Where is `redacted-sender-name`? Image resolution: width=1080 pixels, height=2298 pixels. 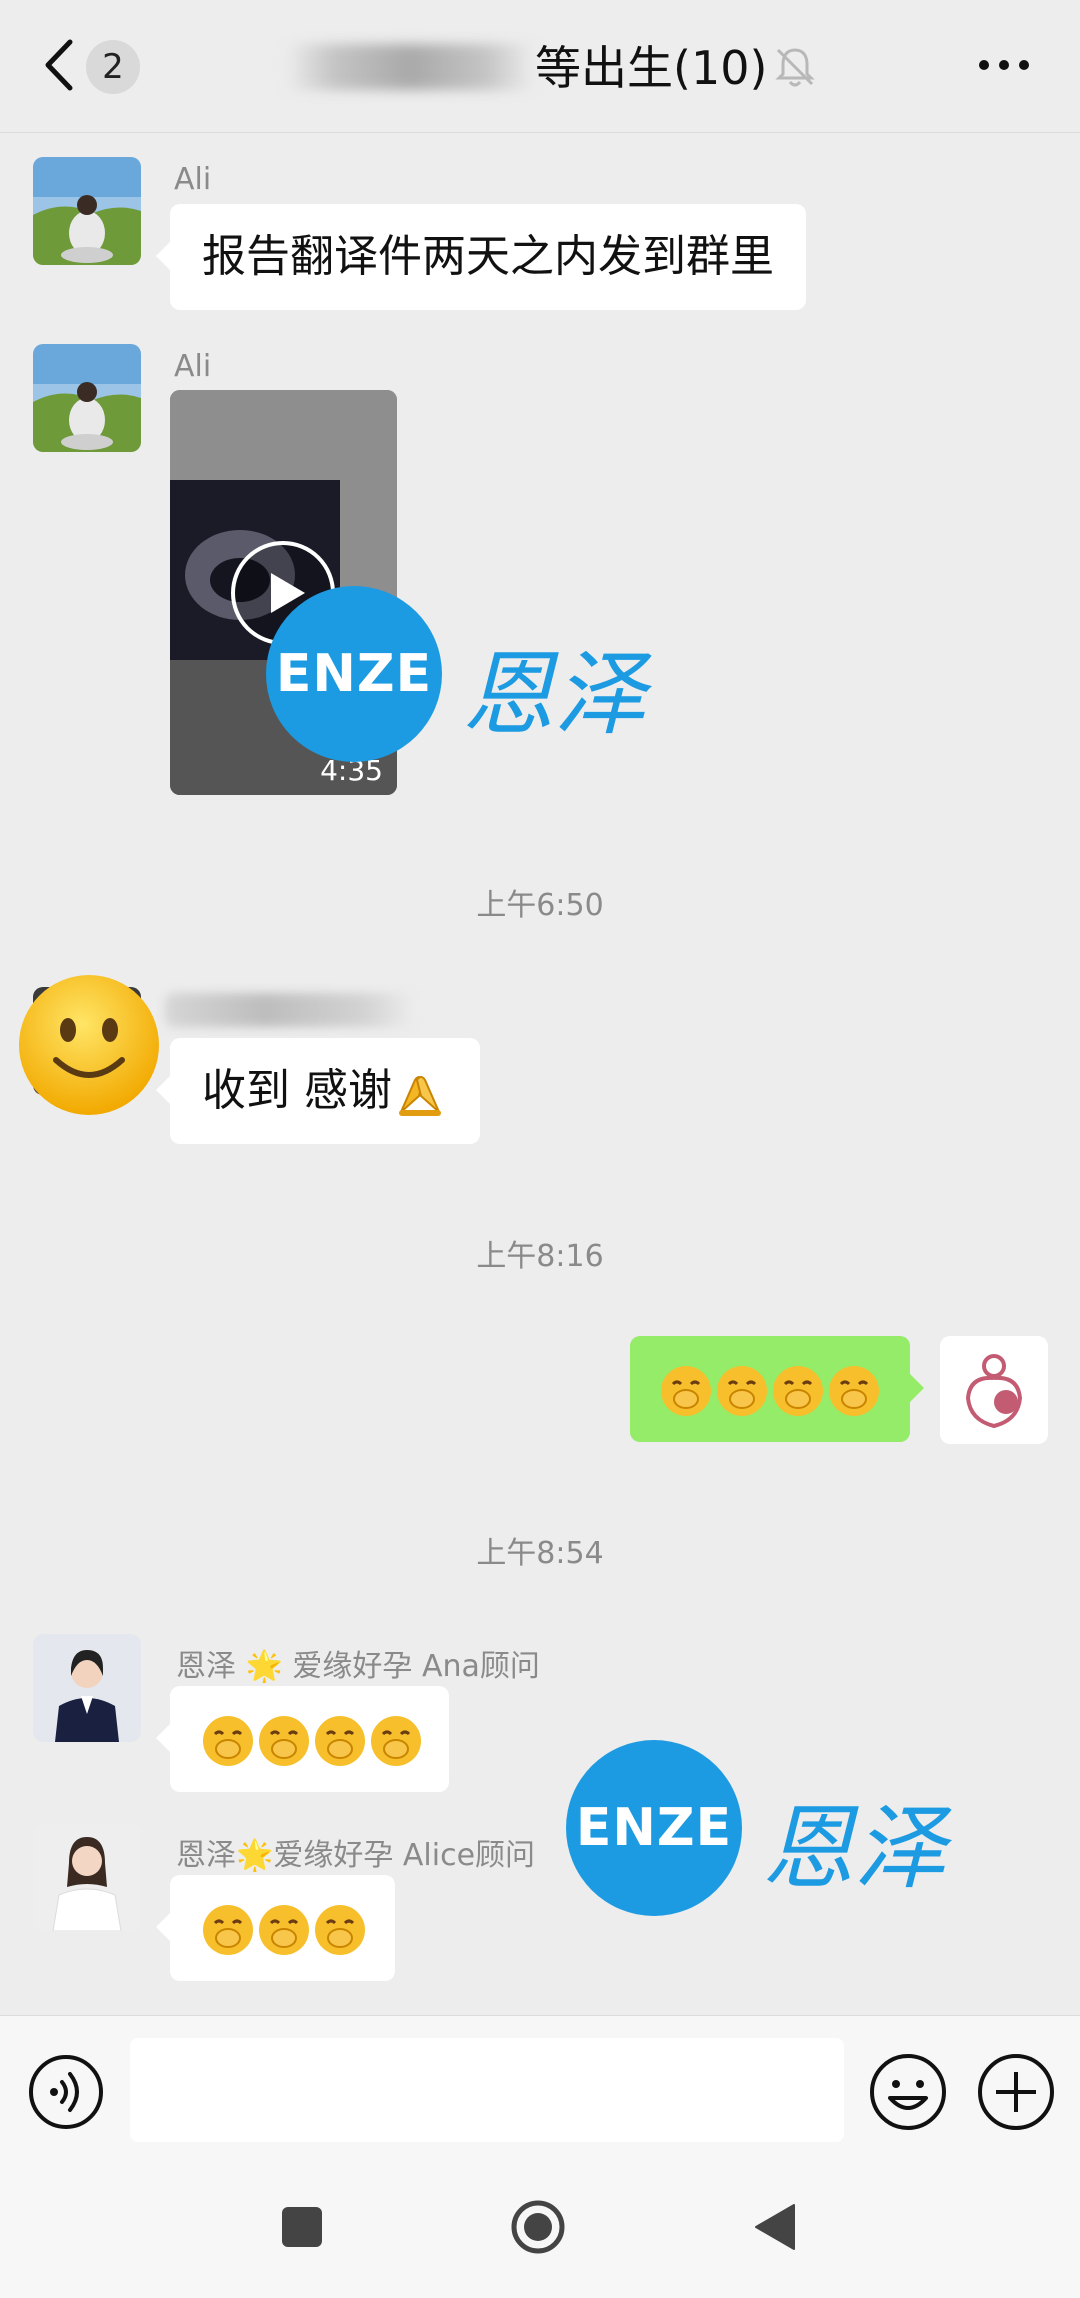
redacted-sender-name is located at coordinates (290, 1010).